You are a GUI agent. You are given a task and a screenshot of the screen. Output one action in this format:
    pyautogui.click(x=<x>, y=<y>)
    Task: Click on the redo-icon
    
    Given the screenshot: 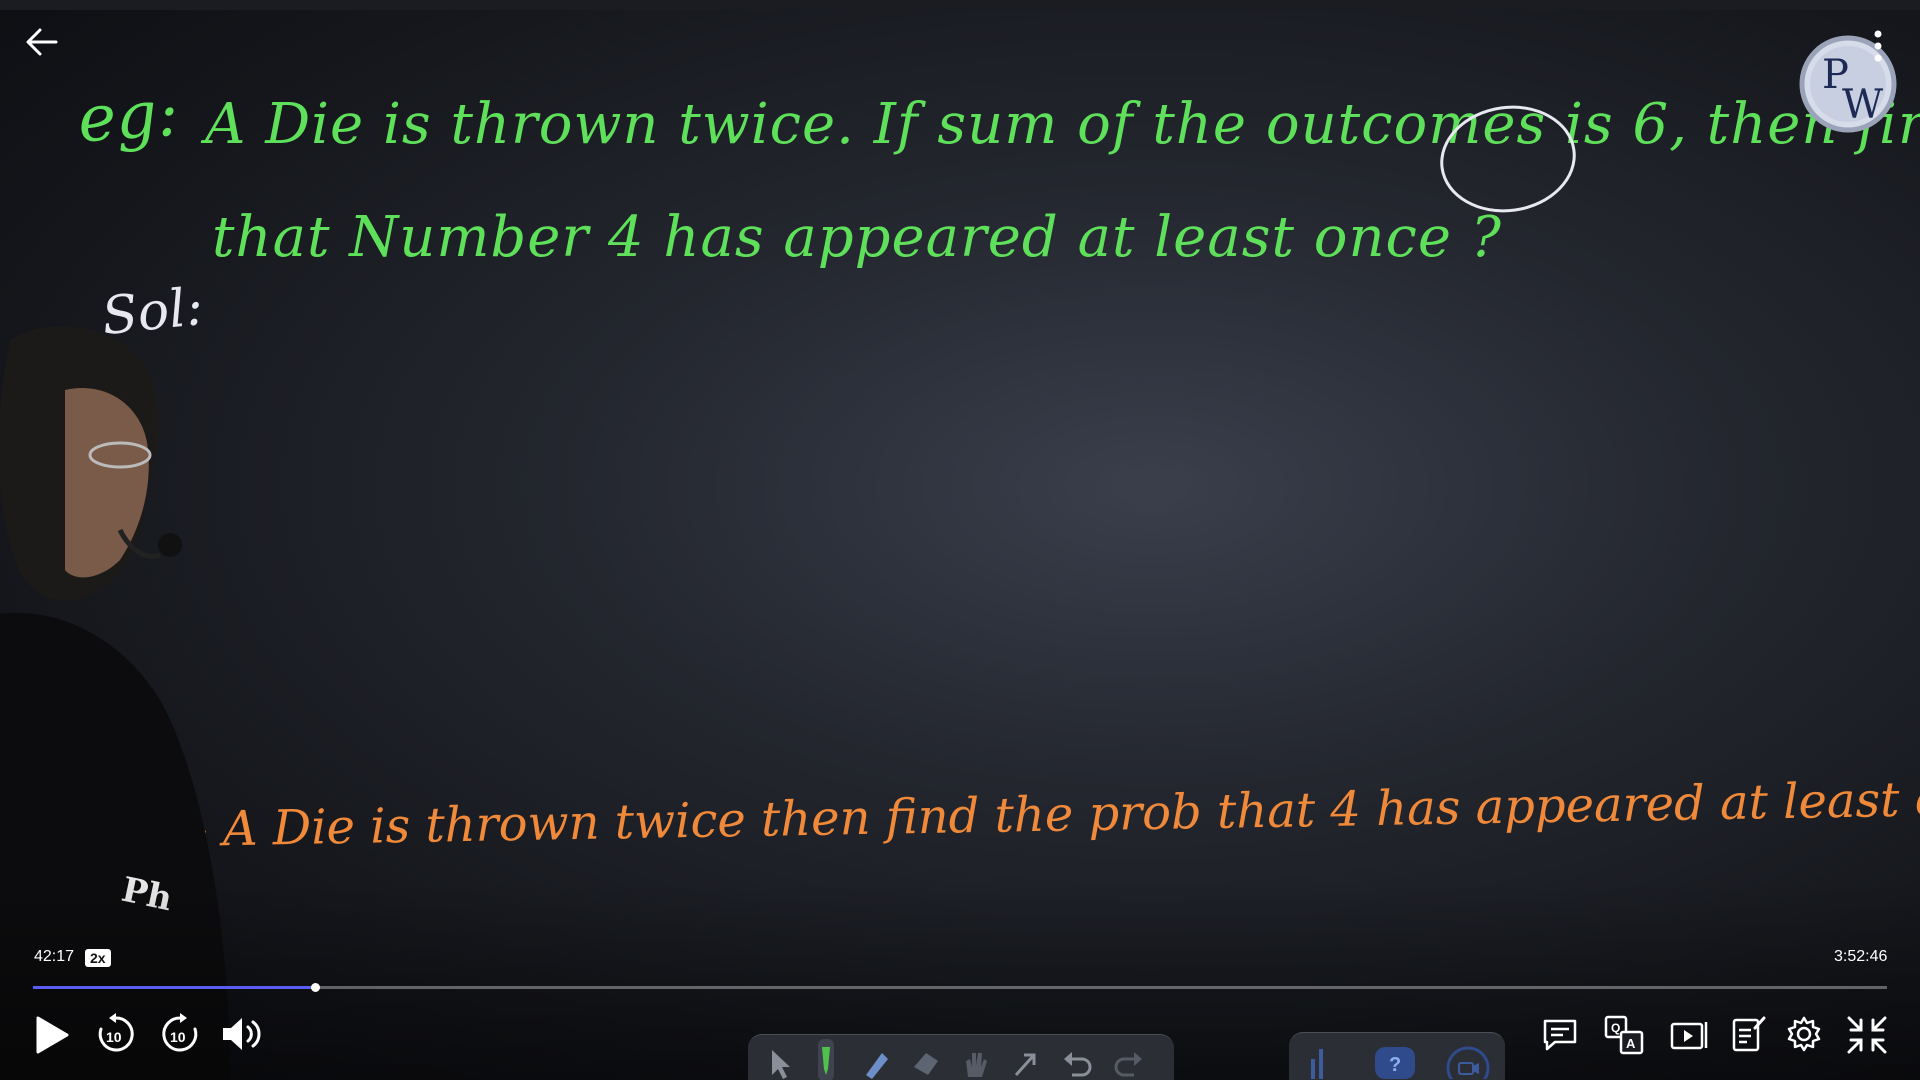 What is the action you would take?
    pyautogui.click(x=1128, y=1064)
    